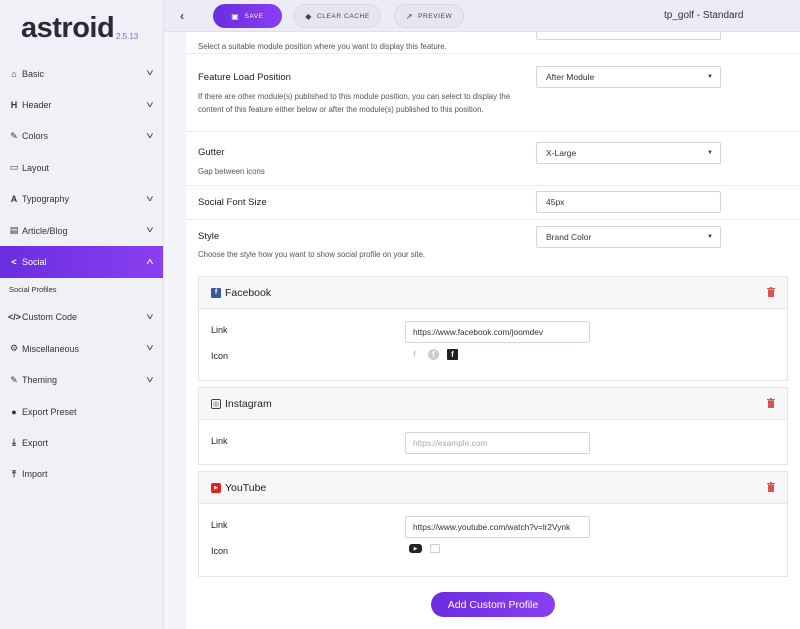  What do you see at coordinates (235, 16) in the screenshot?
I see `save-icon: ▣` at bounding box center [235, 16].